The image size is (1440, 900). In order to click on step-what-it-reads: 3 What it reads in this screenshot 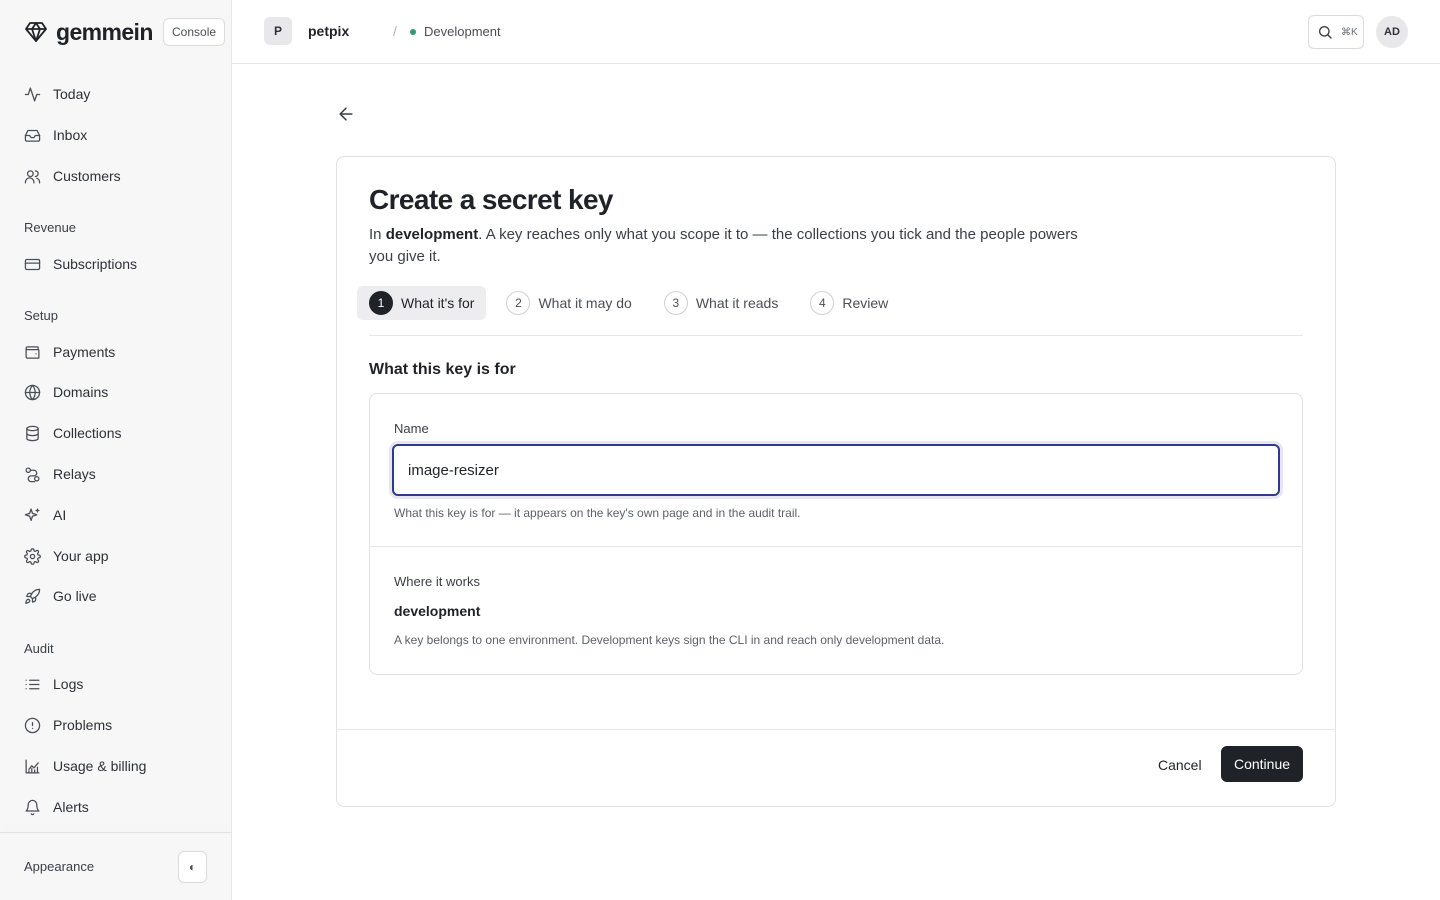, I will do `click(721, 303)`.